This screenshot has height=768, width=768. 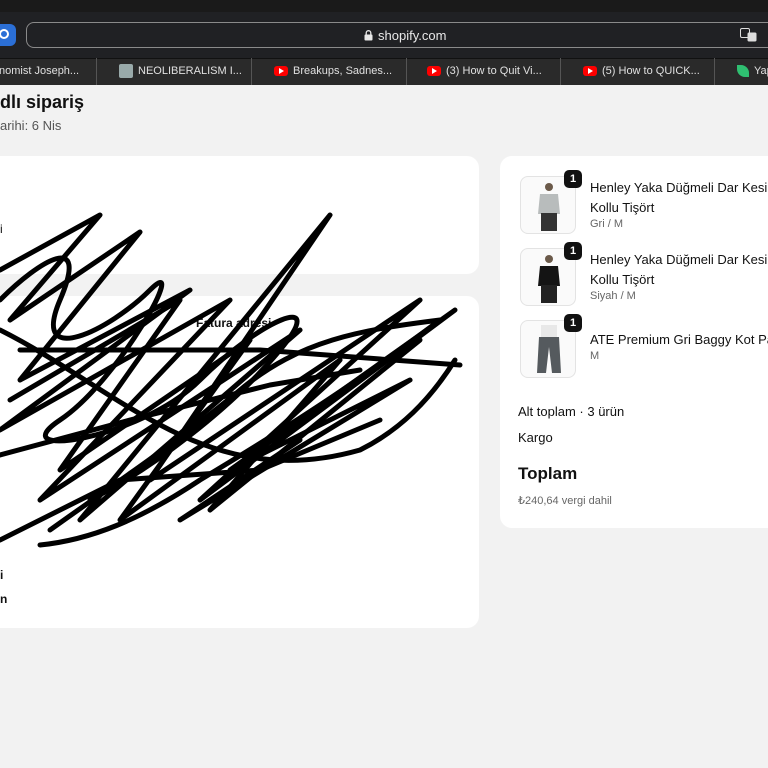 I want to click on order-status-card, so click(x=239, y=215).